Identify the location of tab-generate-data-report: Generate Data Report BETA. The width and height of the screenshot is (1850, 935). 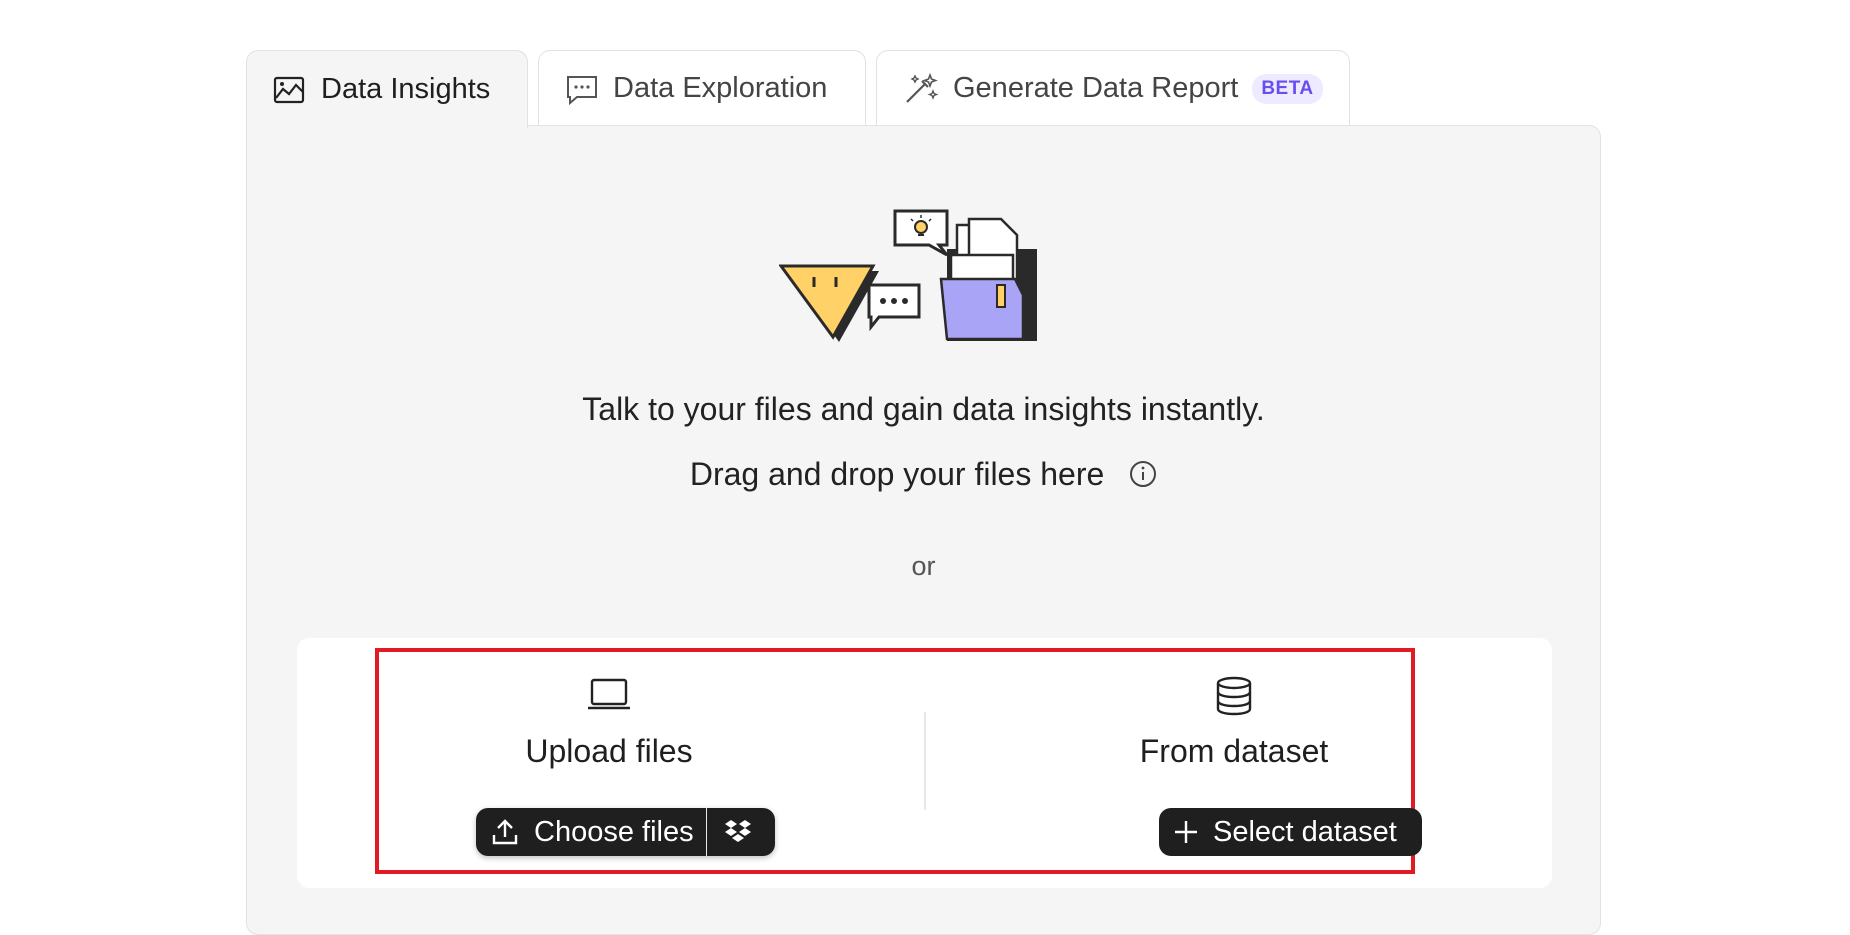
(1113, 88).